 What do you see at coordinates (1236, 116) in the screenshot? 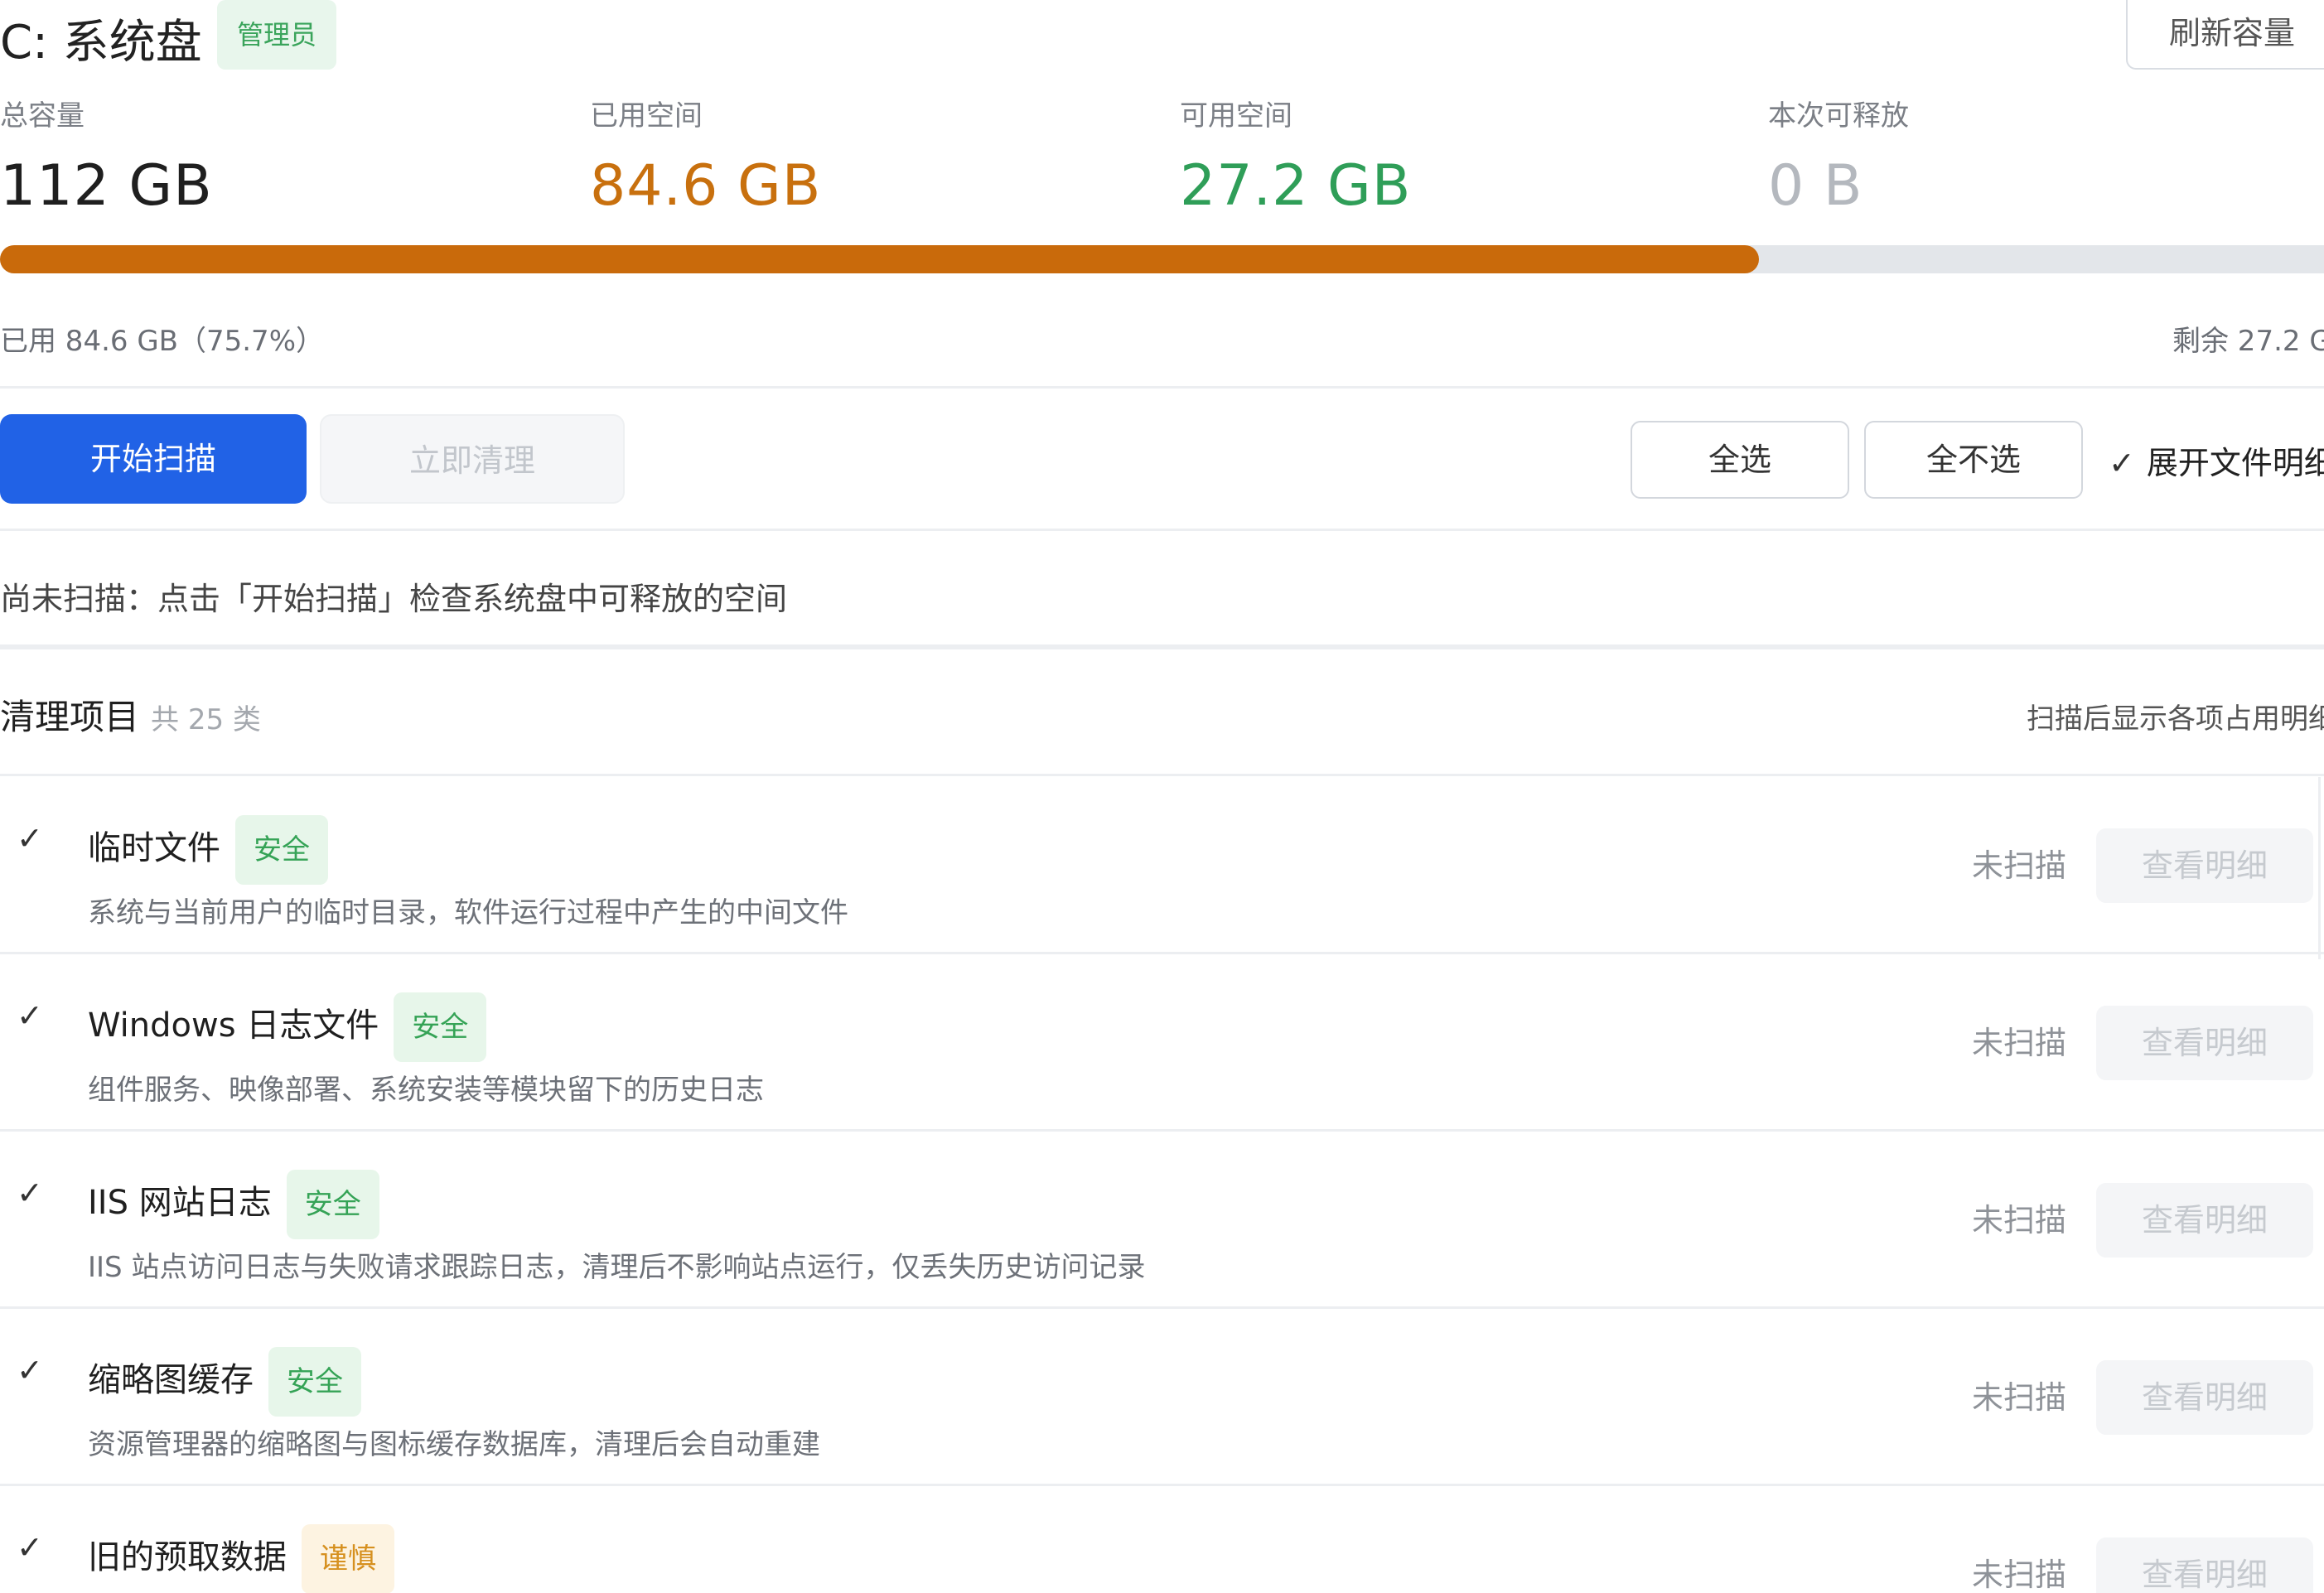
I see `stat-free-label: 可用空间` at bounding box center [1236, 116].